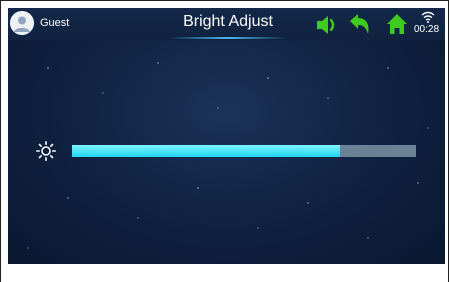  Describe the element at coordinates (427, 29) in the screenshot. I see `clock-time: 00:28` at that location.